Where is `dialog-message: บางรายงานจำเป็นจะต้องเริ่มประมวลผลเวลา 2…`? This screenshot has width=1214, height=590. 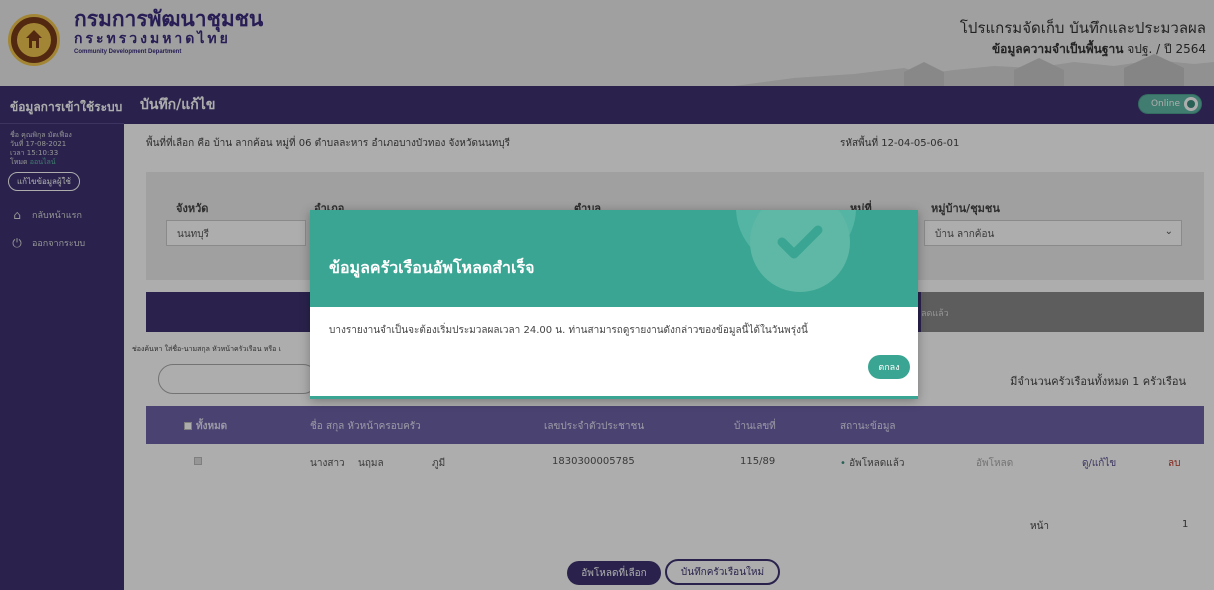
dialog-message: บางรายงานจำเป็นจะต้องเริ่มประมวลผลเวลา 2… is located at coordinates (568, 330).